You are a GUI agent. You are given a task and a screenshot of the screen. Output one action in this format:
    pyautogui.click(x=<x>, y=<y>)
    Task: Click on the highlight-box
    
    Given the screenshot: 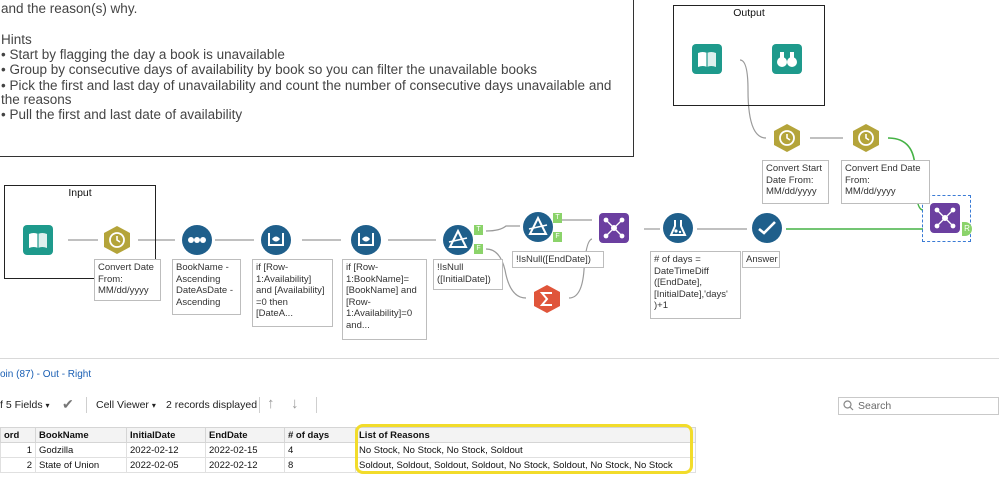 What is the action you would take?
    pyautogui.click(x=524, y=449)
    